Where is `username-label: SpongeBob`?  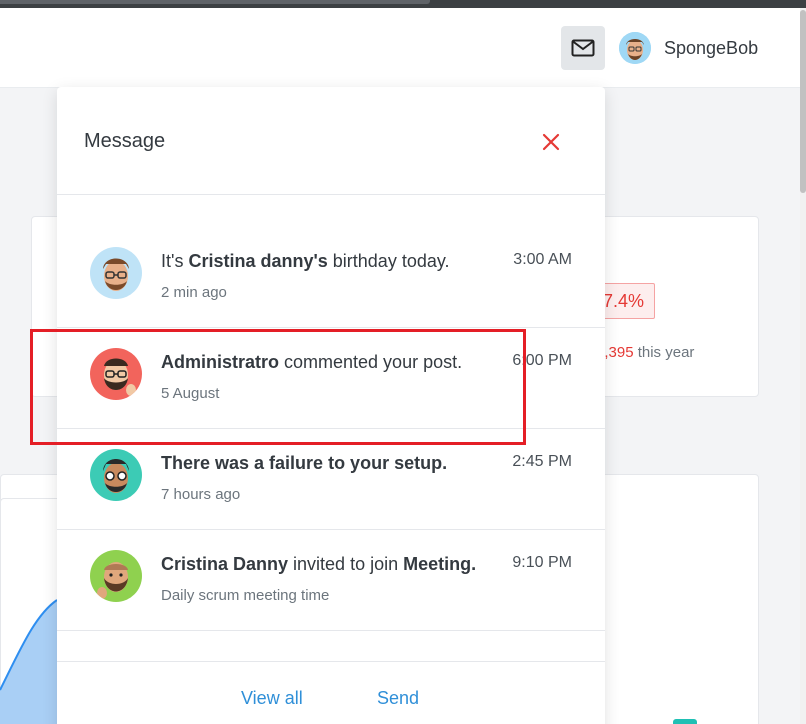 username-label: SpongeBob is located at coordinates (711, 48).